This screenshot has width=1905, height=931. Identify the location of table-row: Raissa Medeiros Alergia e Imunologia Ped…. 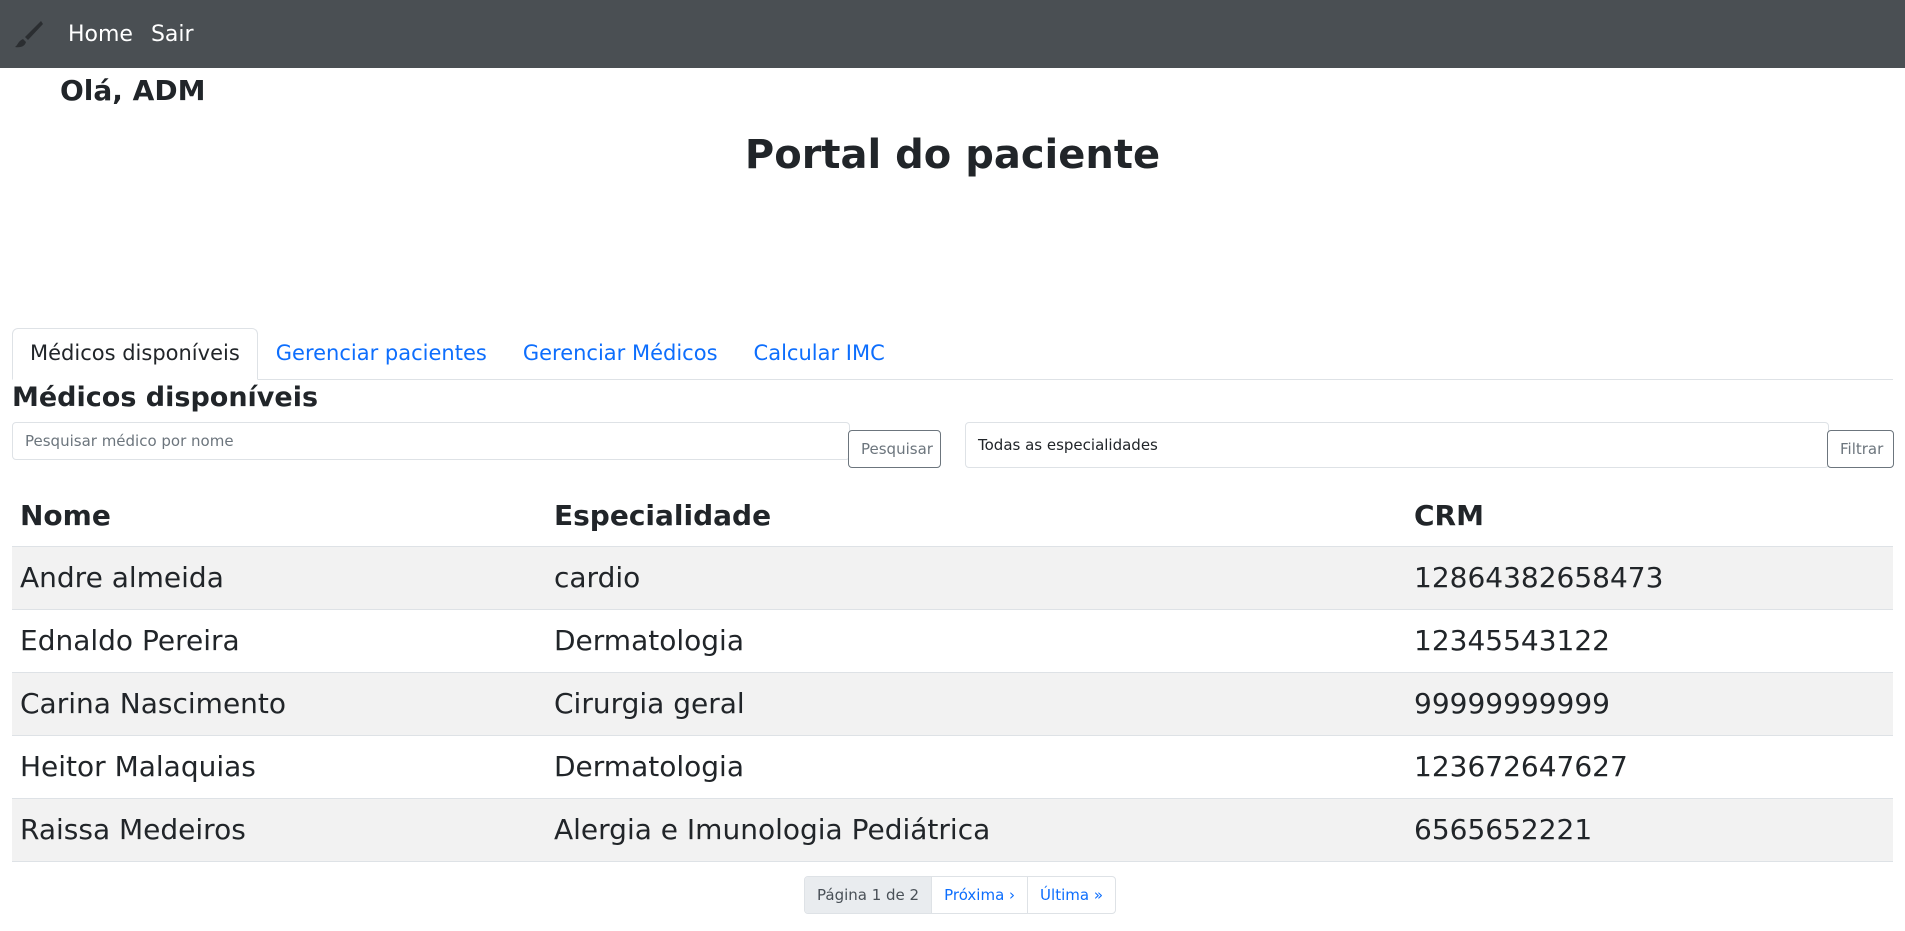
(952, 830).